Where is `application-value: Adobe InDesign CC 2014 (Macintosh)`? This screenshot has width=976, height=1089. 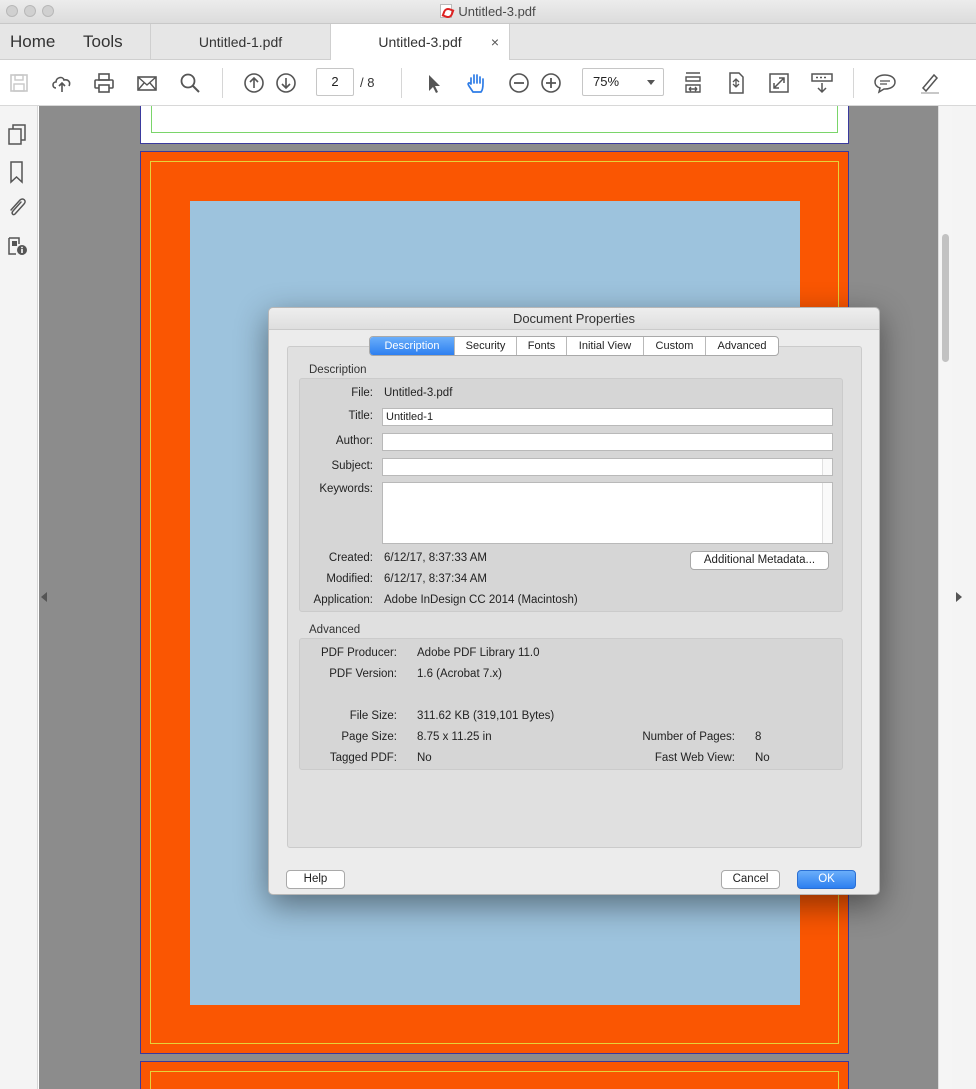
application-value: Adobe InDesign CC 2014 (Macintosh) is located at coordinates (481, 600).